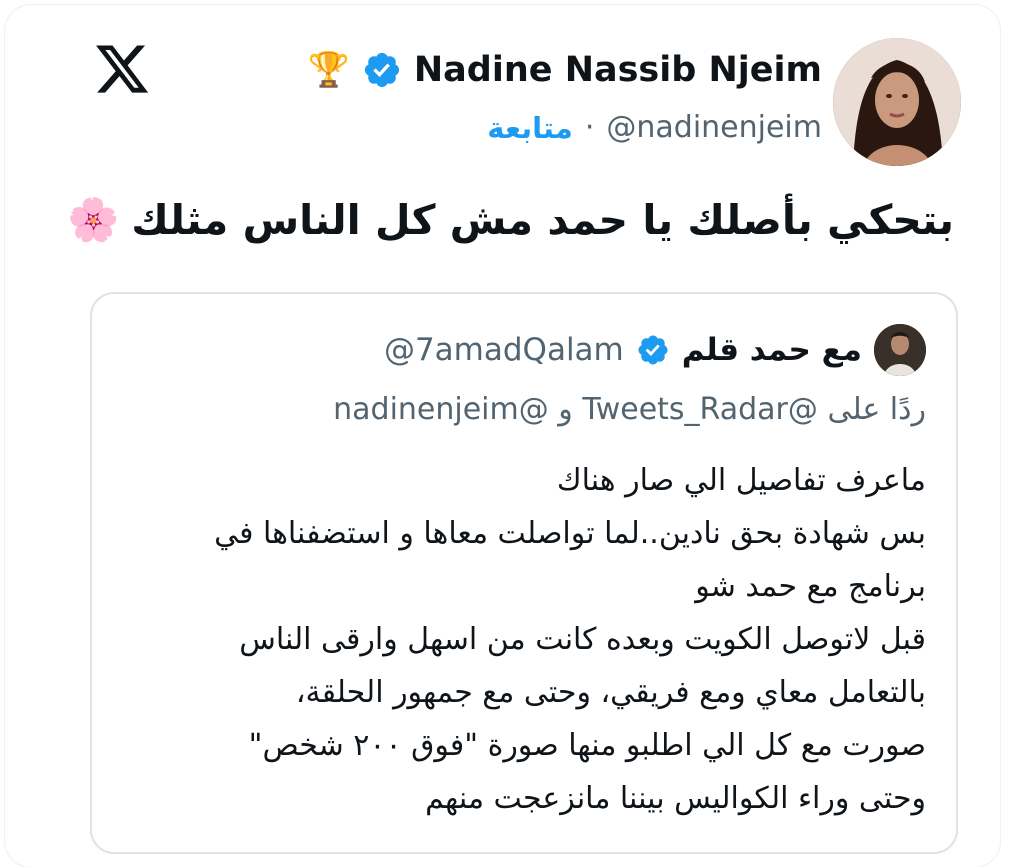  Describe the element at coordinates (565, 409) in the screenshot. I see `reply-and: و` at that location.